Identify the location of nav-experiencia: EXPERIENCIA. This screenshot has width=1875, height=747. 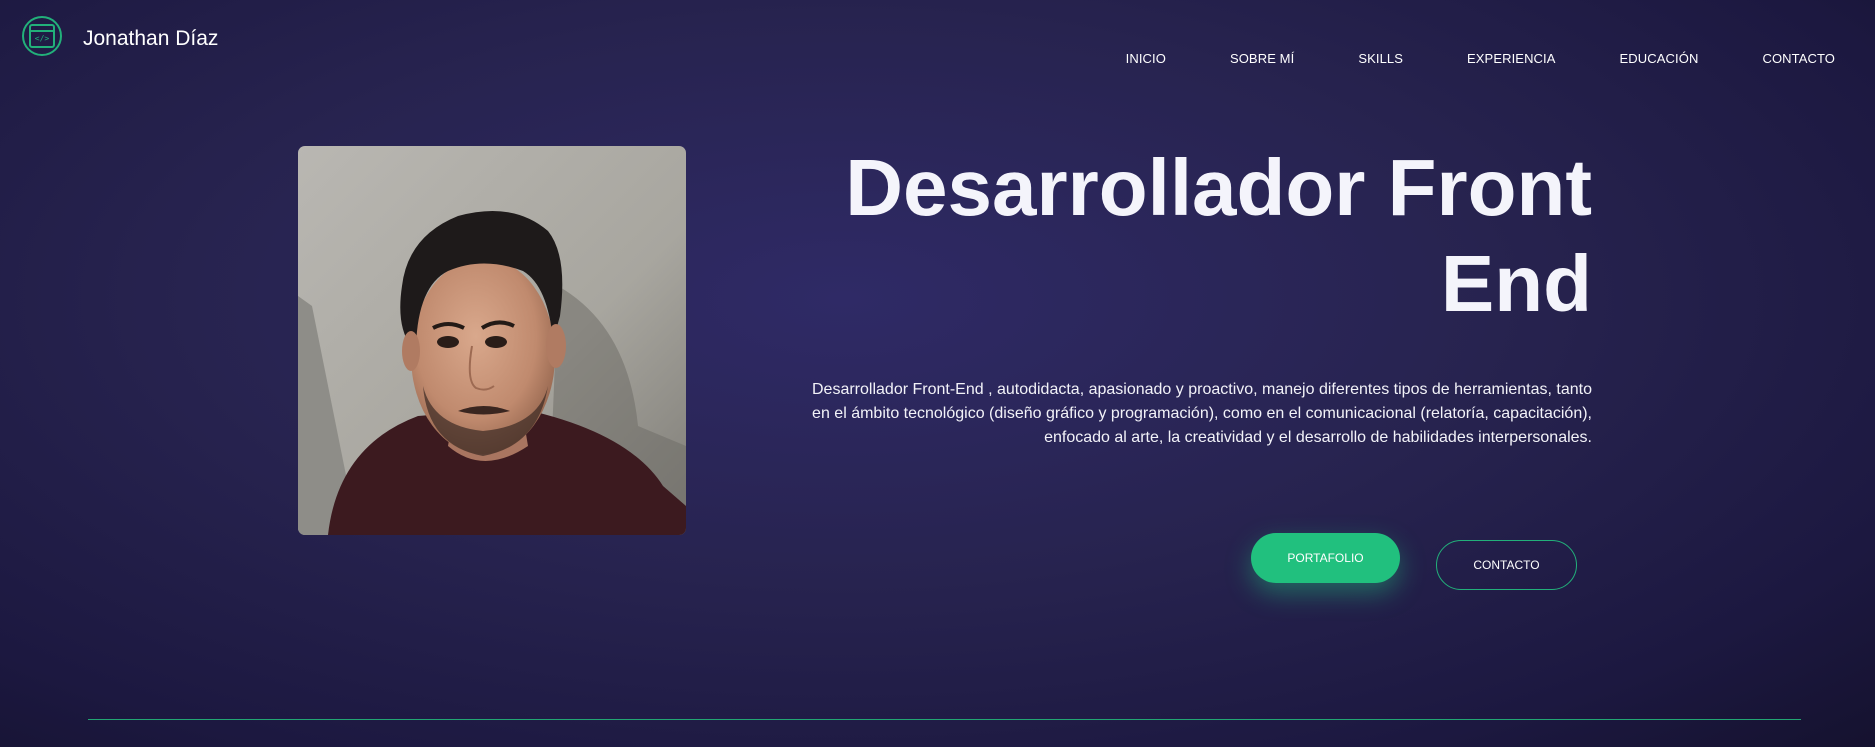
(1511, 58).